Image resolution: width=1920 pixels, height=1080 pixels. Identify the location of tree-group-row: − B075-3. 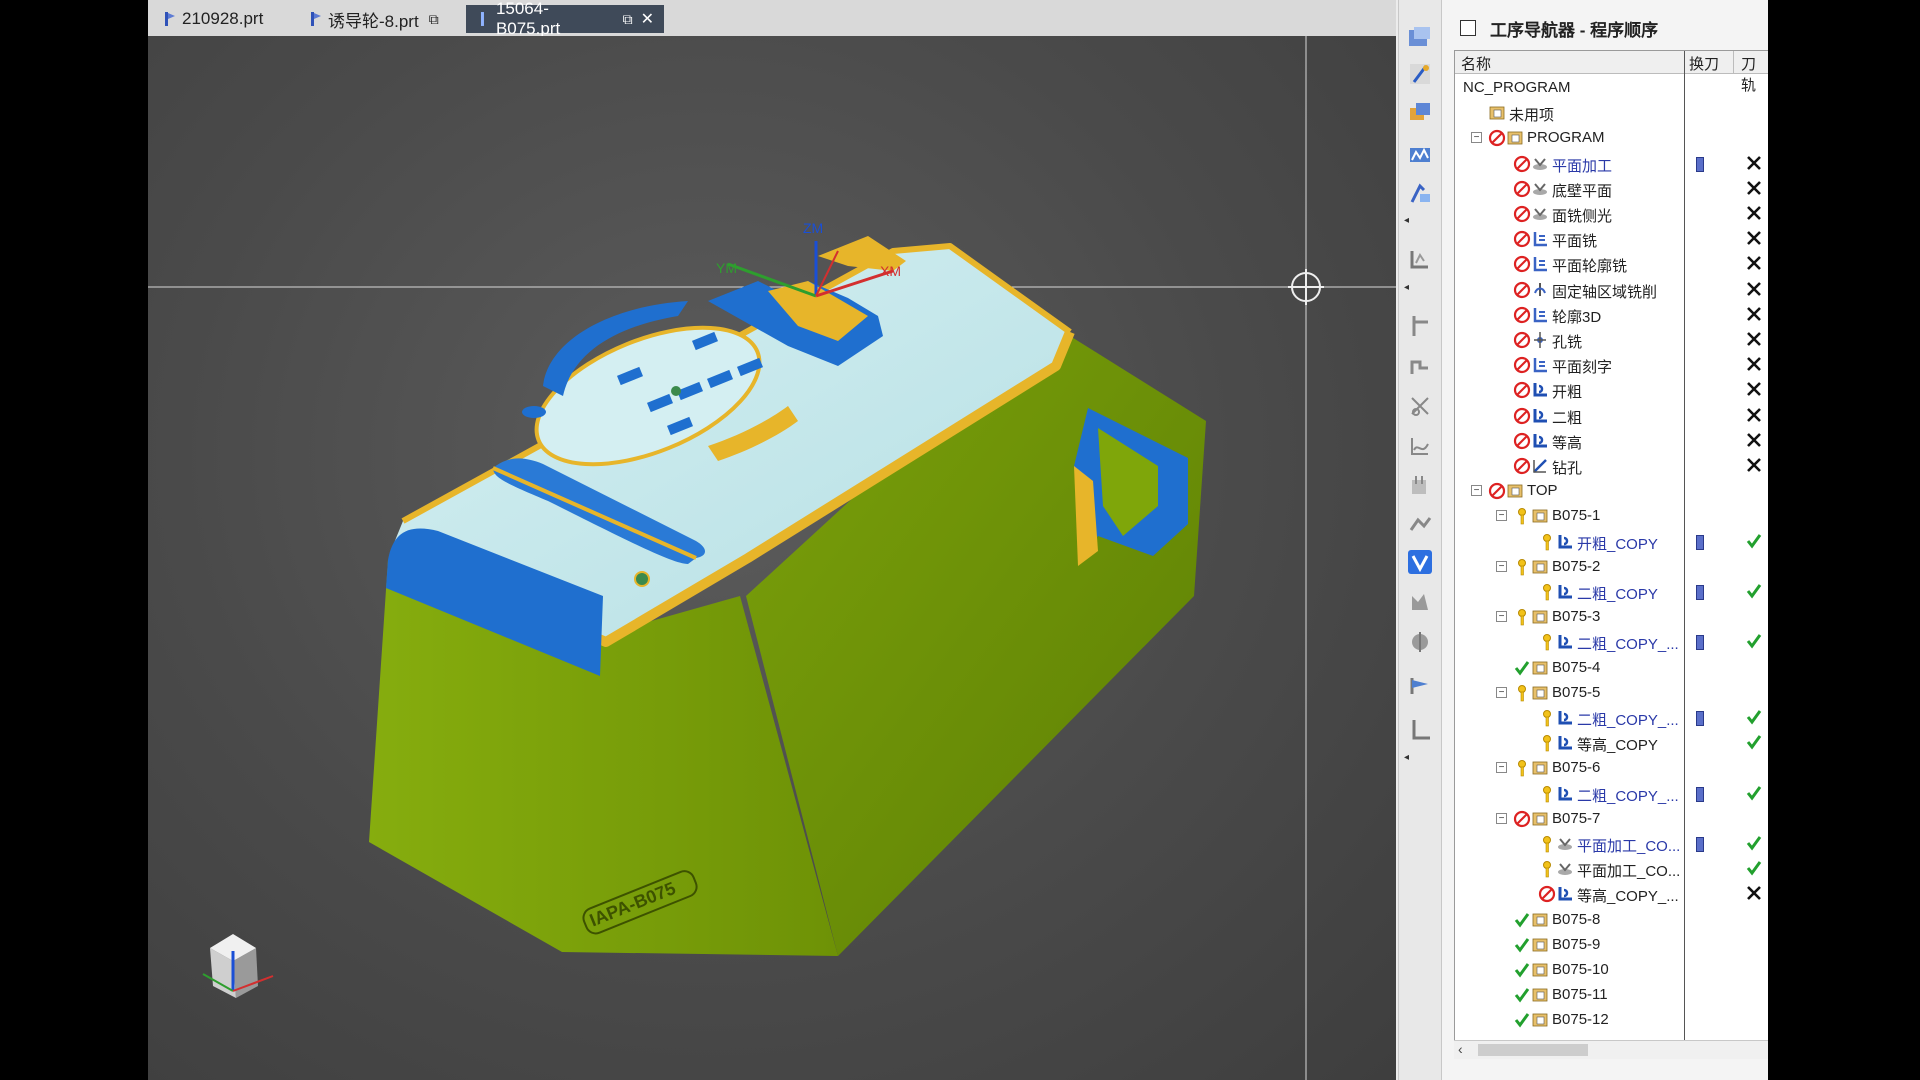
(1611, 616).